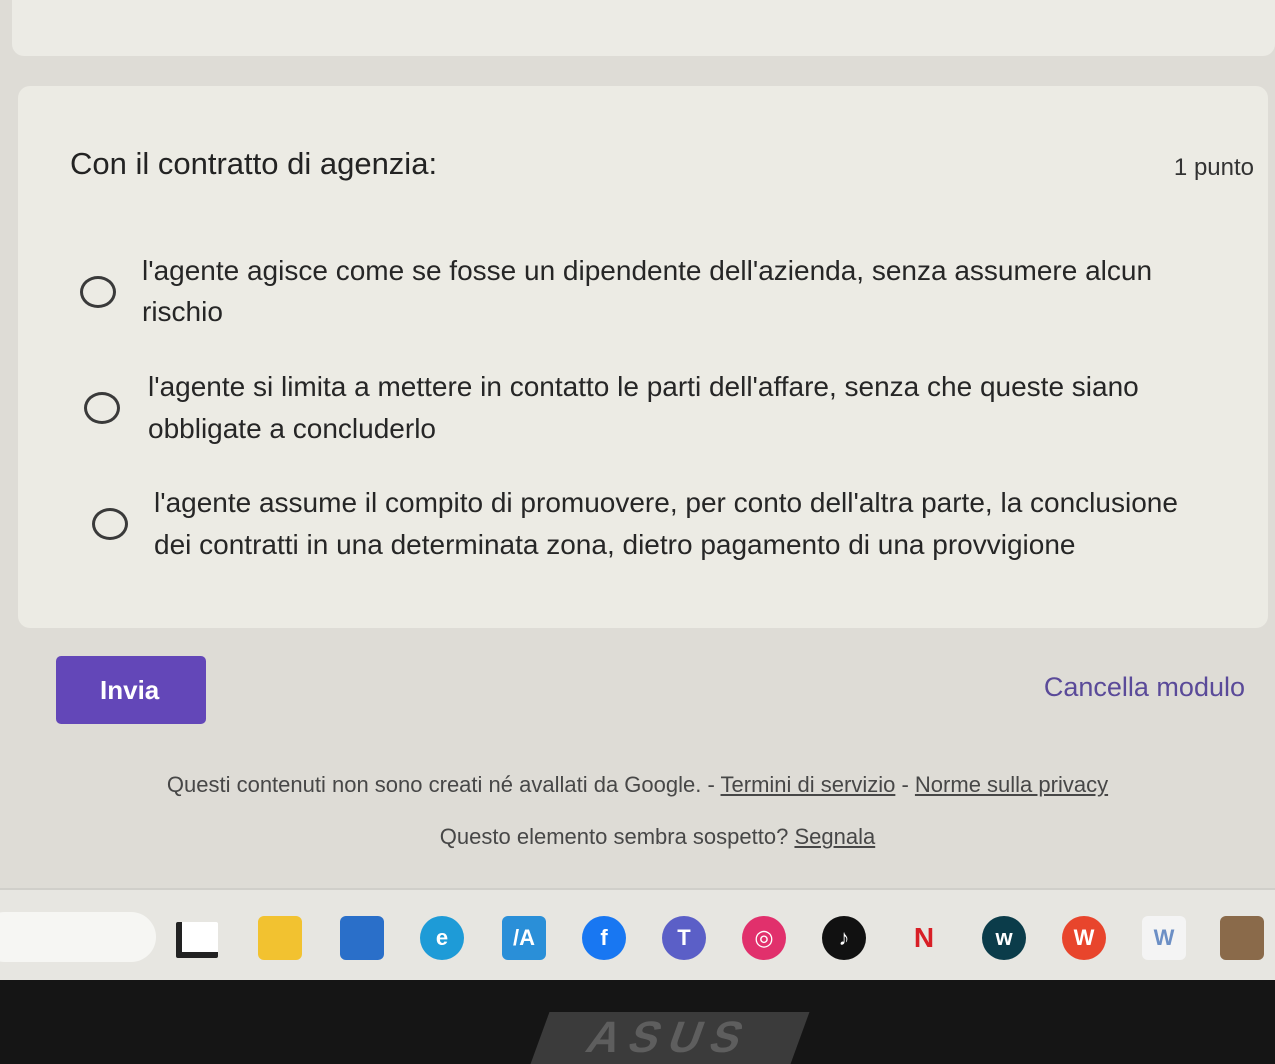 This screenshot has width=1275, height=1064. What do you see at coordinates (197, 940) in the screenshot?
I see `start-icon` at bounding box center [197, 940].